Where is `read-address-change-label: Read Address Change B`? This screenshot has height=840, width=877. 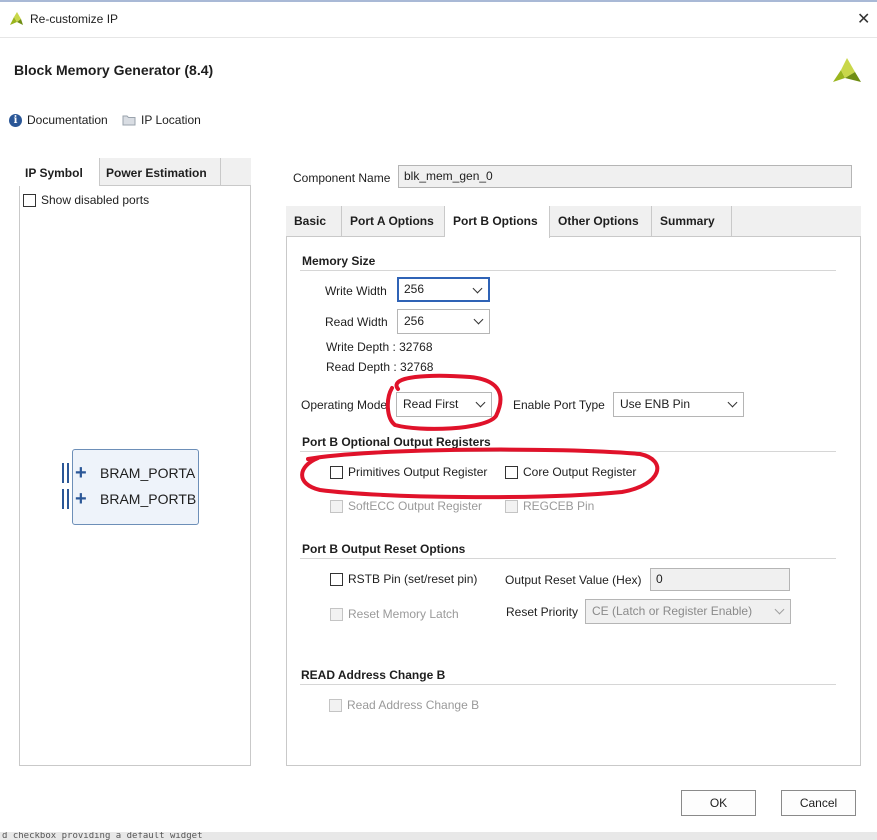 read-address-change-label: Read Address Change B is located at coordinates (413, 705).